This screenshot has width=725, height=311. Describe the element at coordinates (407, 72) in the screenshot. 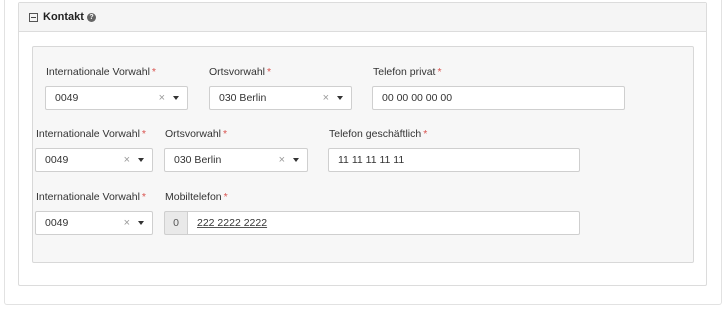

I see `phone-private-label: Telefon privat *` at that location.